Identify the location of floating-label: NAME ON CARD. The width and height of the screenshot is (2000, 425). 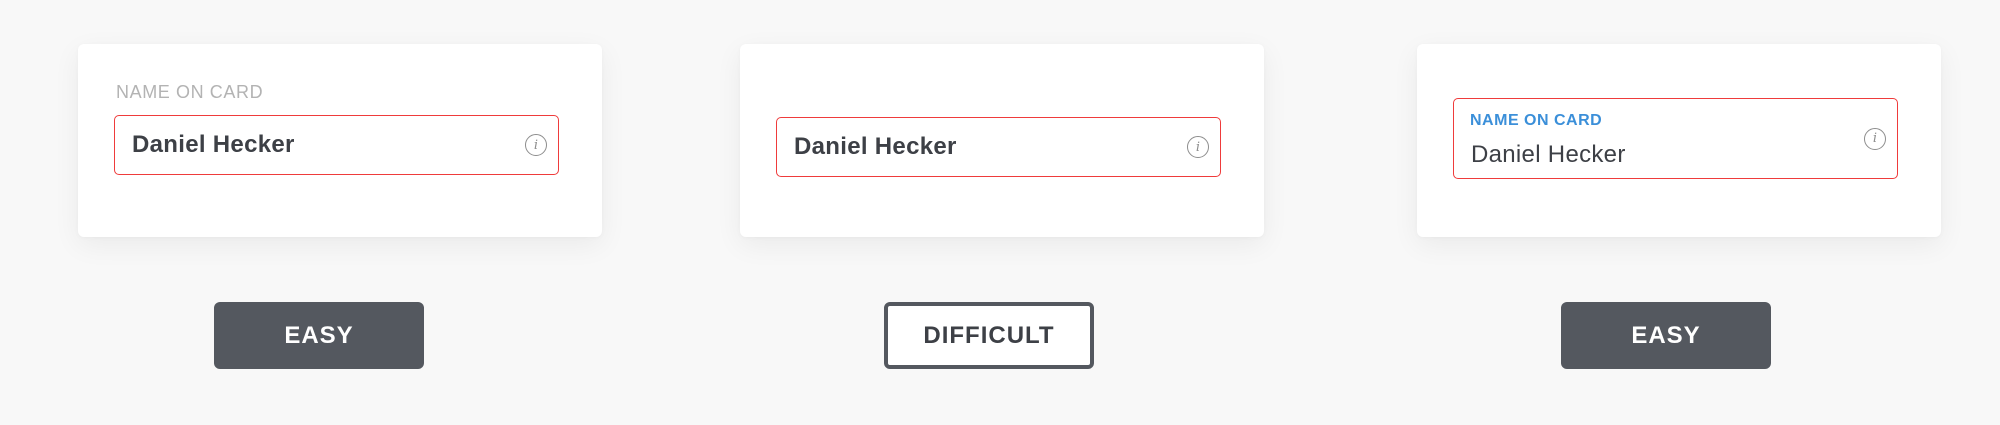
(1536, 120).